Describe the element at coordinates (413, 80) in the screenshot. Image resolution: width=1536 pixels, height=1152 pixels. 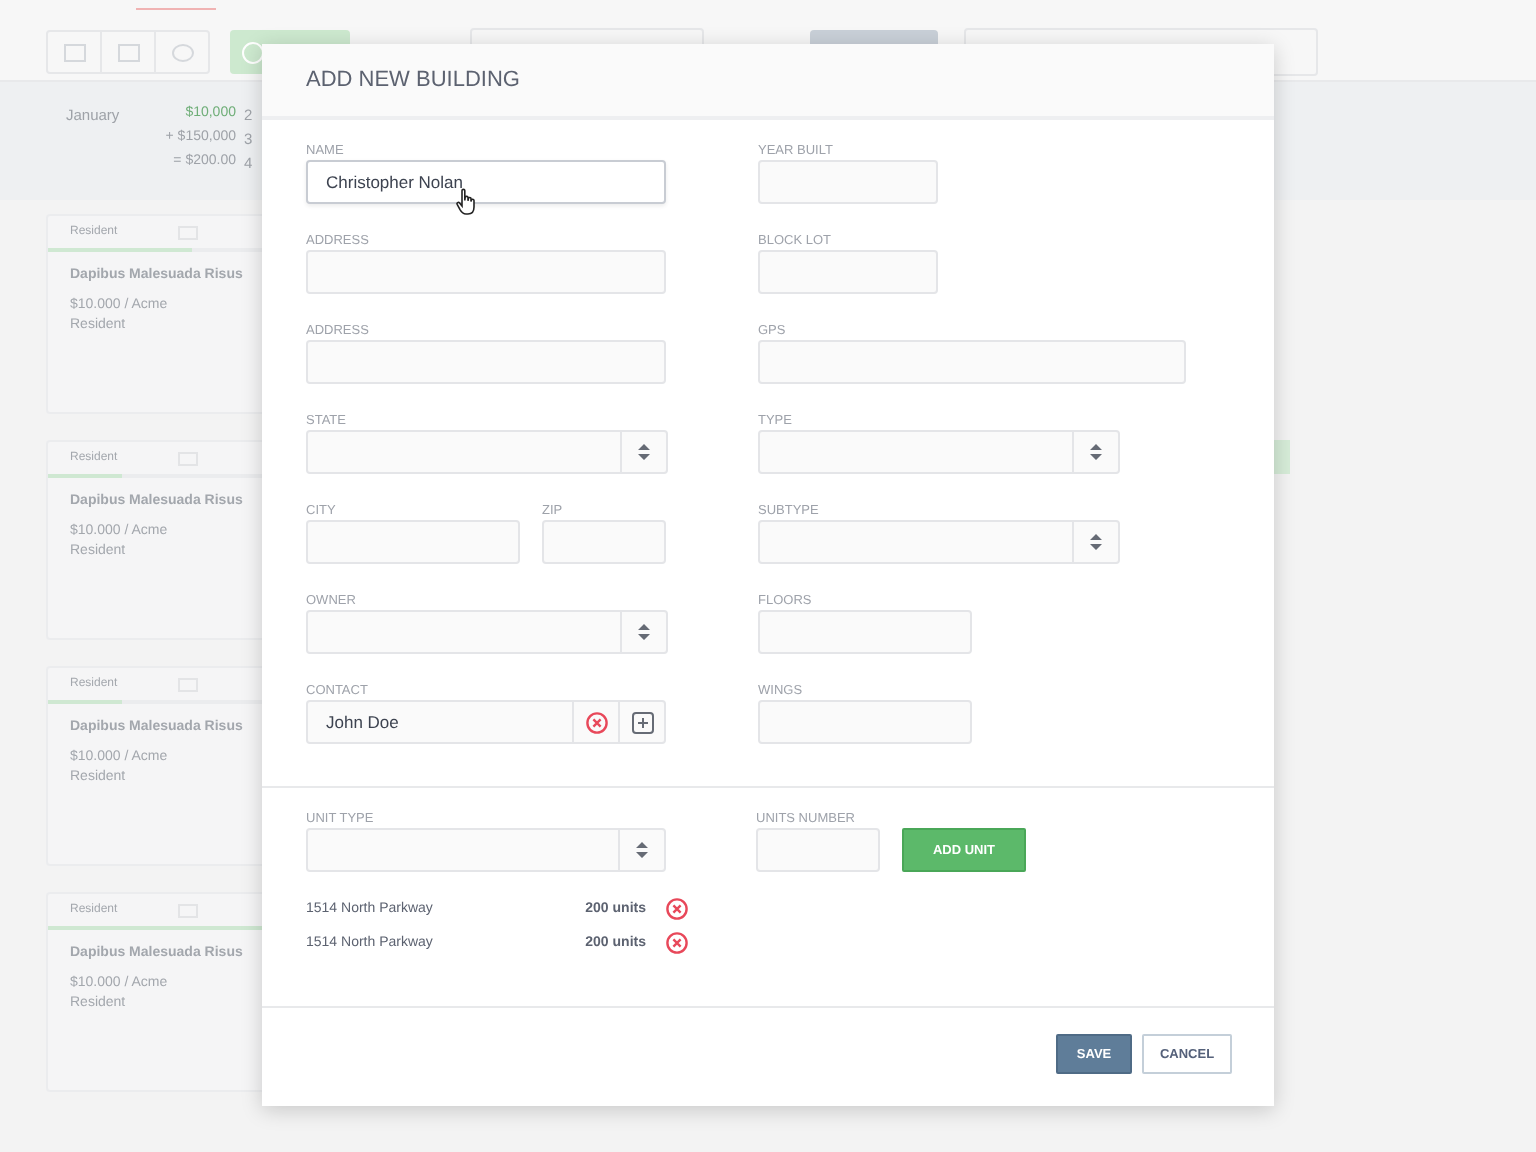
I see `modal-title: ADD NEW BUILDING` at that location.